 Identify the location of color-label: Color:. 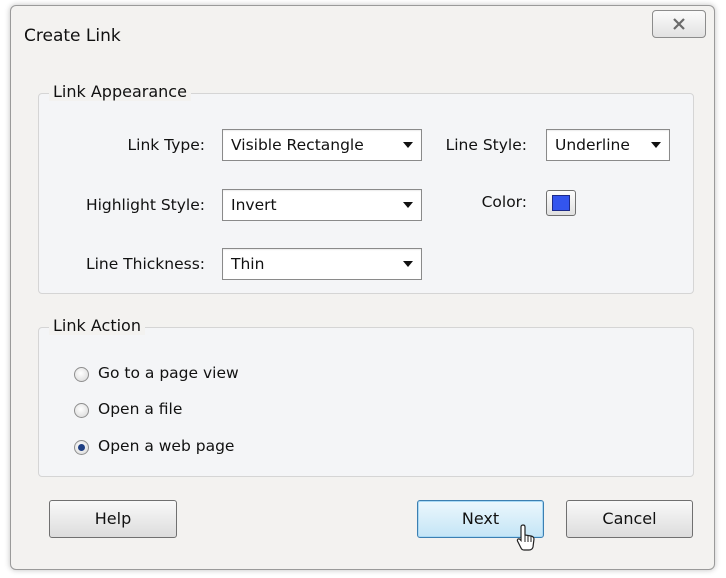
(504, 202).